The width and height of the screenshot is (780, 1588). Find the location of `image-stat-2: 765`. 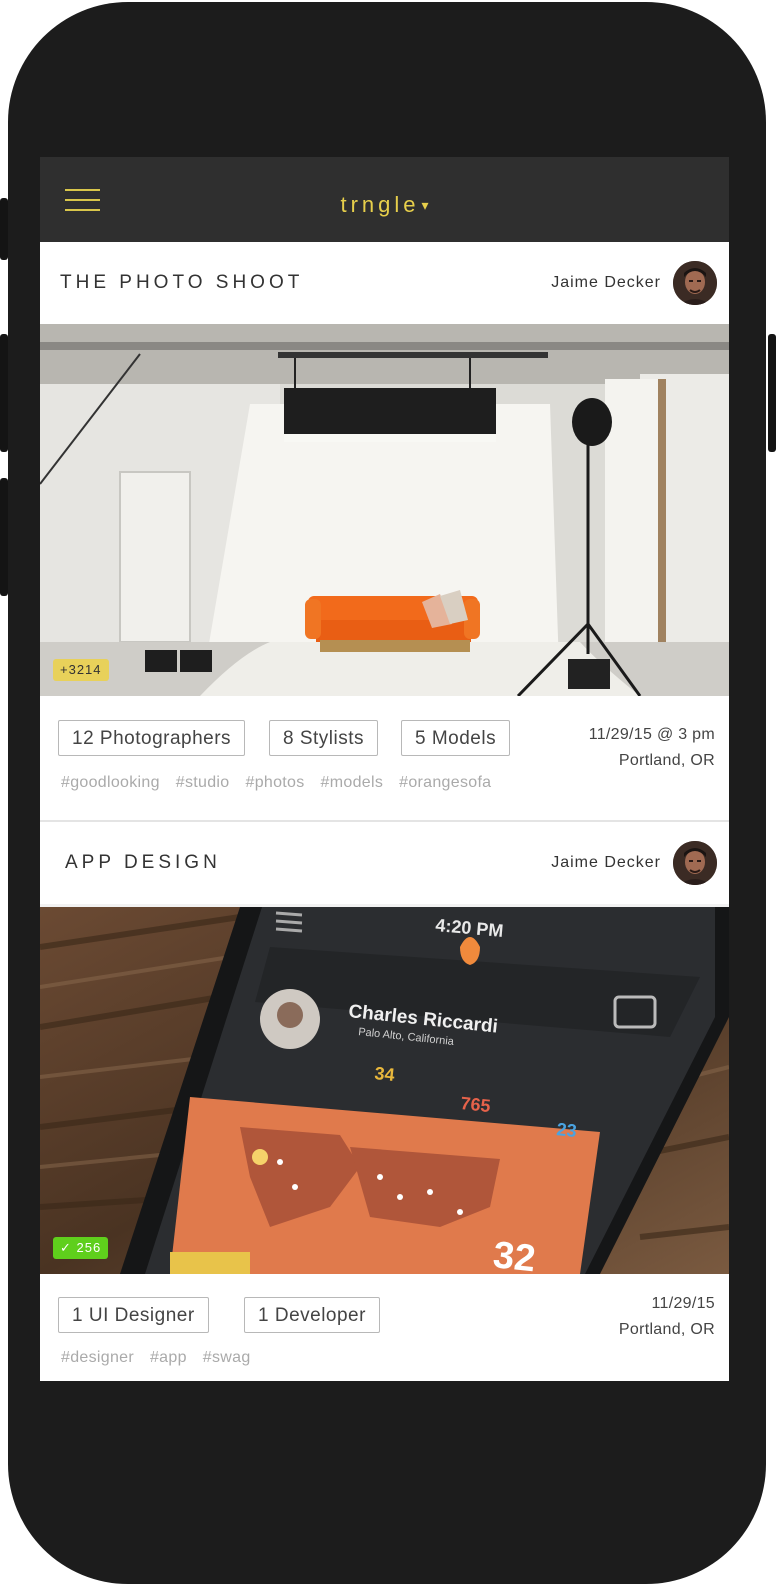

image-stat-2: 765 is located at coordinates (476, 1104).